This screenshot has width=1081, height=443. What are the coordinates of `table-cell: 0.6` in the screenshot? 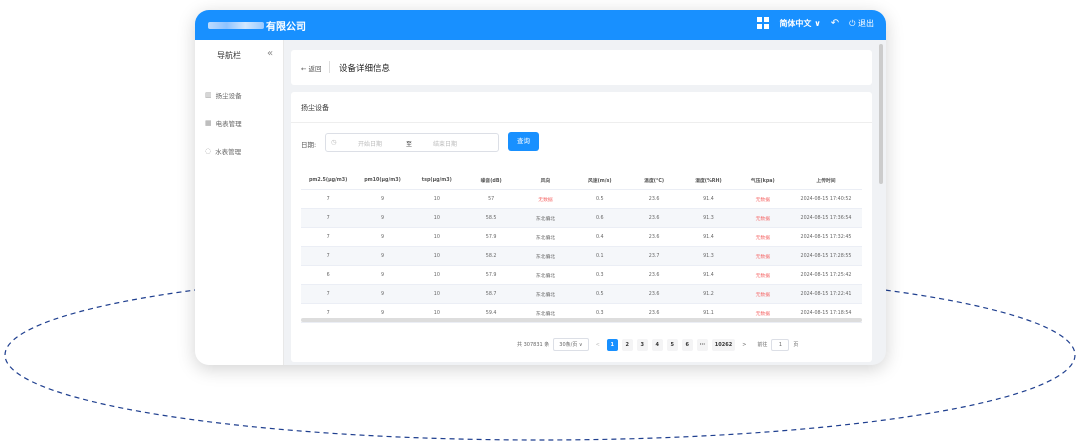 It's located at (599, 218).